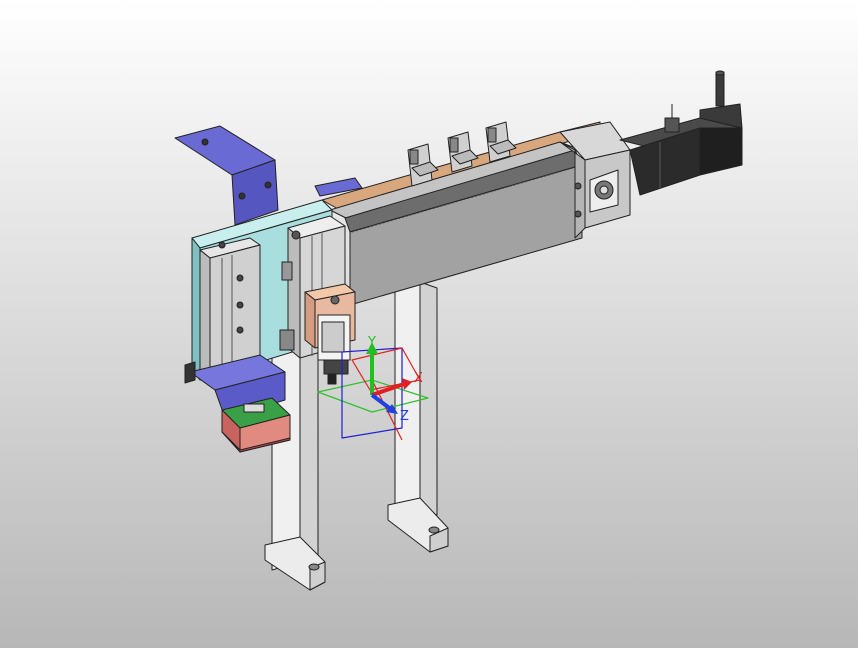 This screenshot has width=858, height=648. I want to click on x-axis-label: X, so click(418, 378).